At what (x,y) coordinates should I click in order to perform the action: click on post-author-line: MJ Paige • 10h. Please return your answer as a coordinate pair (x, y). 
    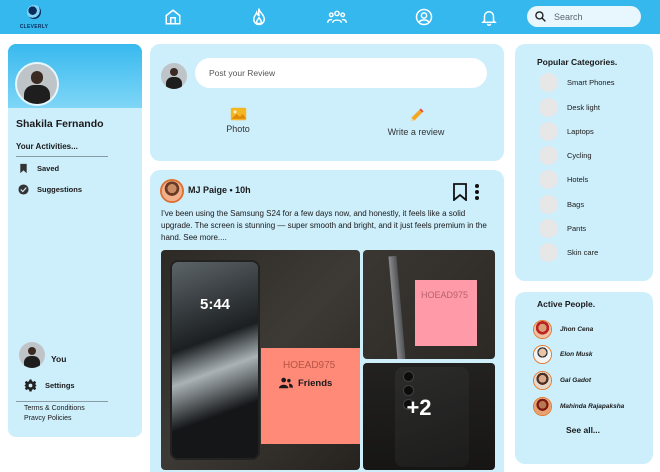
    Looking at the image, I should click on (219, 190).